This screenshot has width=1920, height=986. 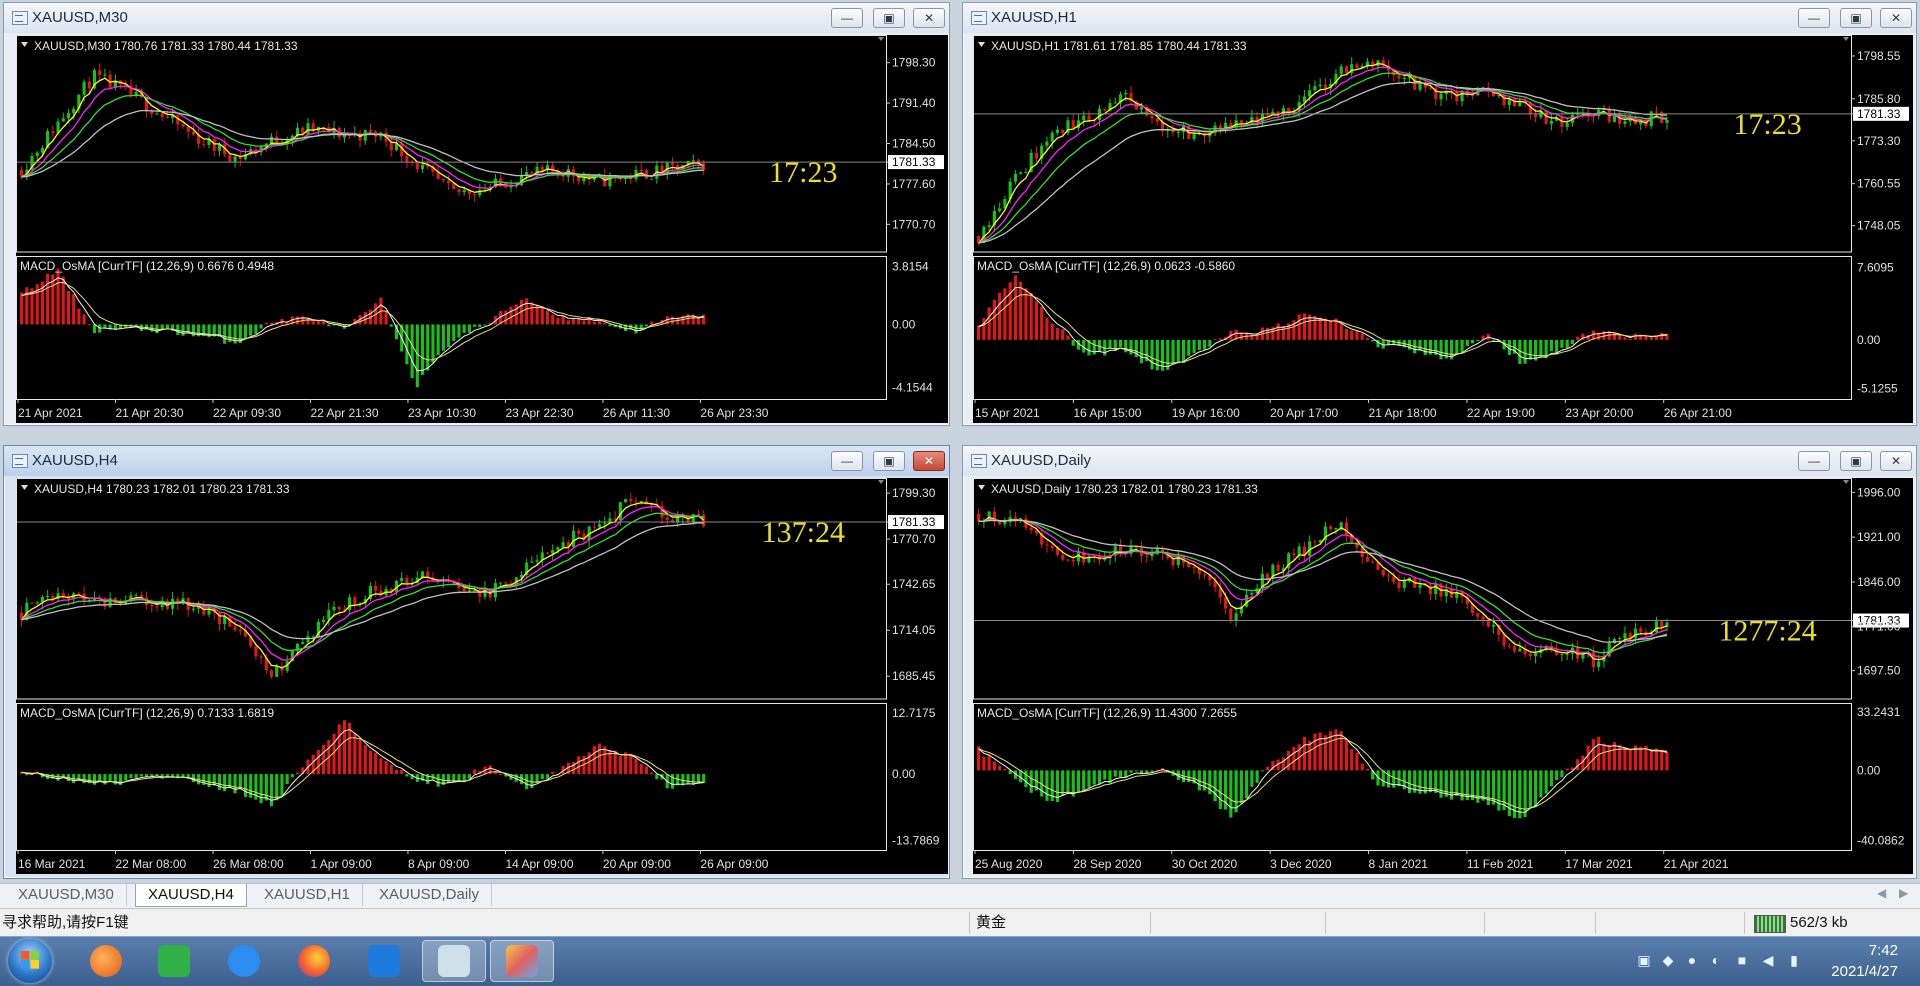 I want to click on tab-scroll-left-icon: ◀, so click(x=1881, y=893).